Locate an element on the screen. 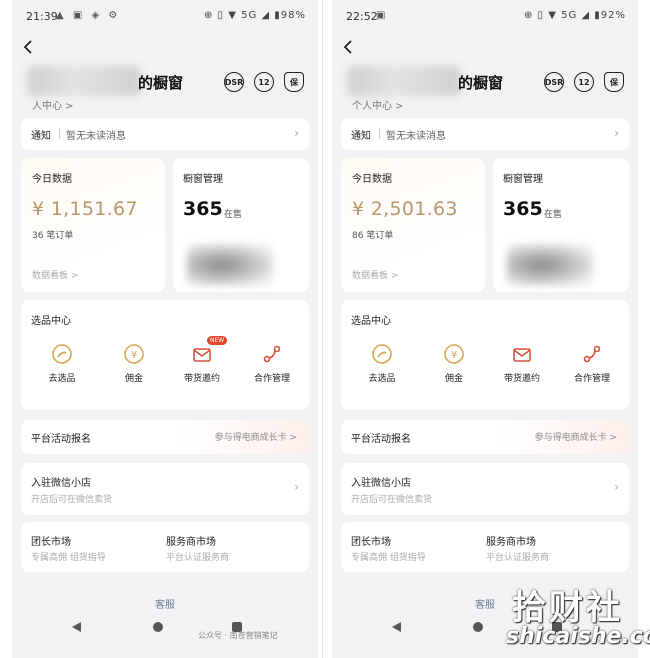 Image resolution: width=650 pixels, height=658 pixels. on-sale-count: 365 is located at coordinates (523, 209).